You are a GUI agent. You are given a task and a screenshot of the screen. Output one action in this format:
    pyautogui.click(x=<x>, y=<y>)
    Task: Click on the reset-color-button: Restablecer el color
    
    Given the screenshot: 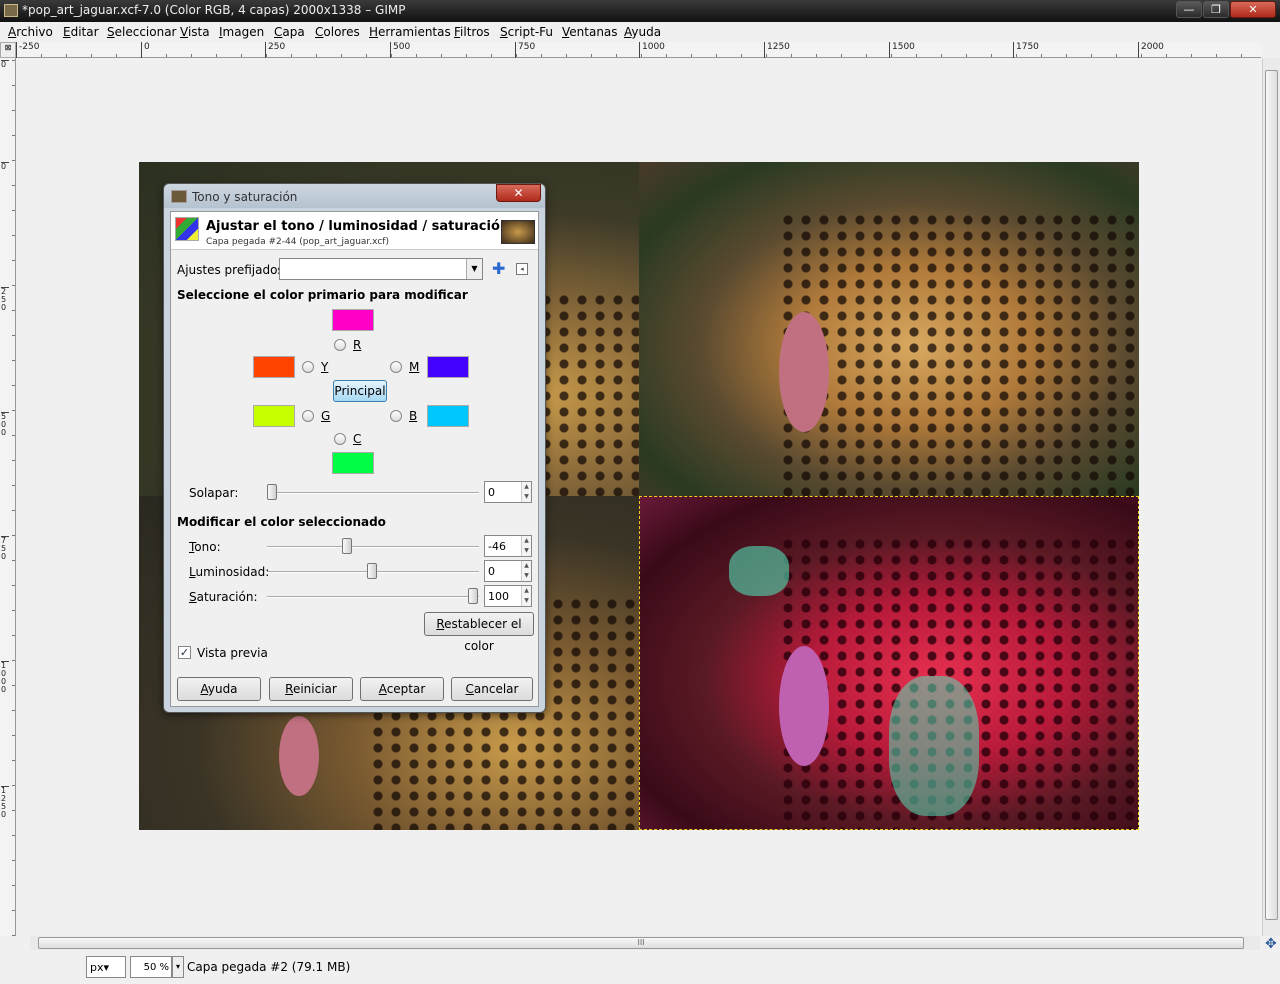 What is the action you would take?
    pyautogui.click(x=479, y=632)
    